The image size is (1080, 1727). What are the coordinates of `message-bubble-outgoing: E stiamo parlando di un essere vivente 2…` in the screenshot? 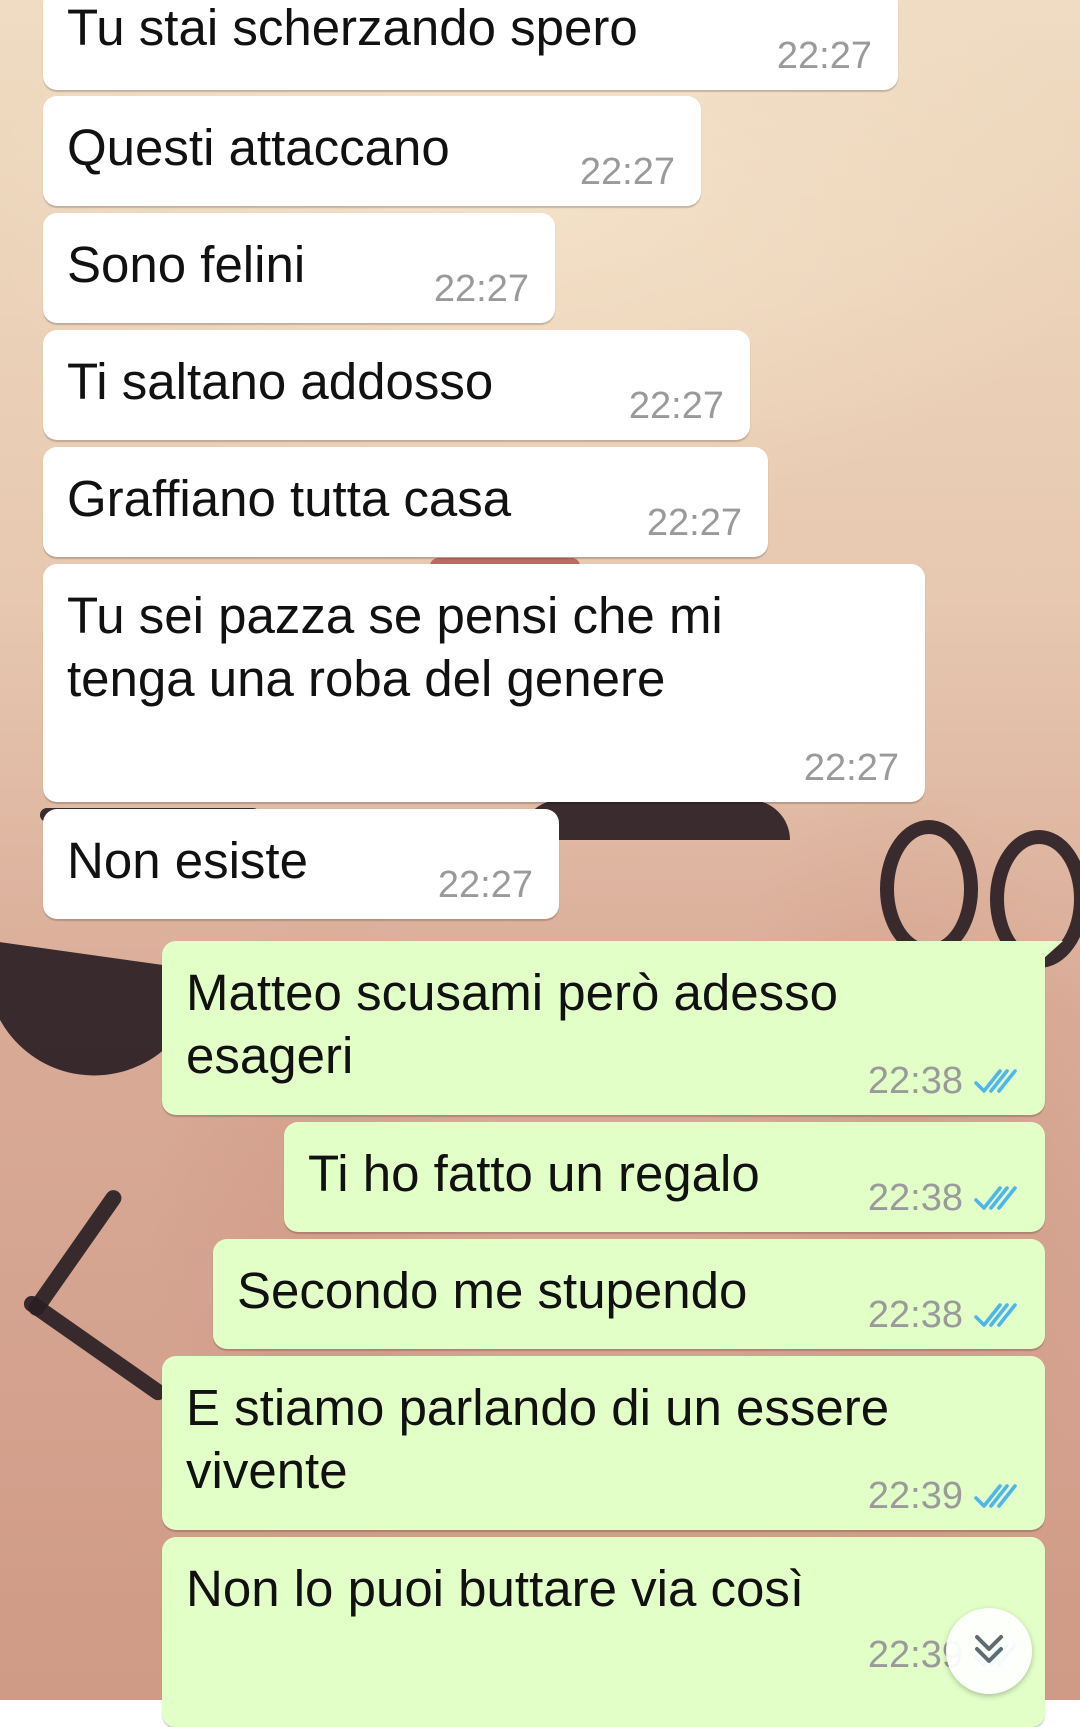 It's located at (603, 1443).